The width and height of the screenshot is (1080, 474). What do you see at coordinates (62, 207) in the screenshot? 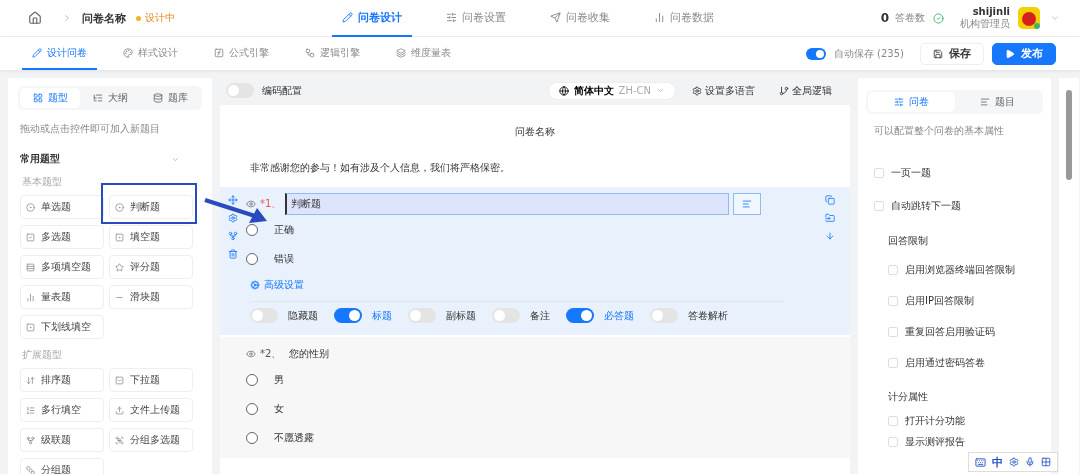
I see `question-type-item: 单选题` at bounding box center [62, 207].